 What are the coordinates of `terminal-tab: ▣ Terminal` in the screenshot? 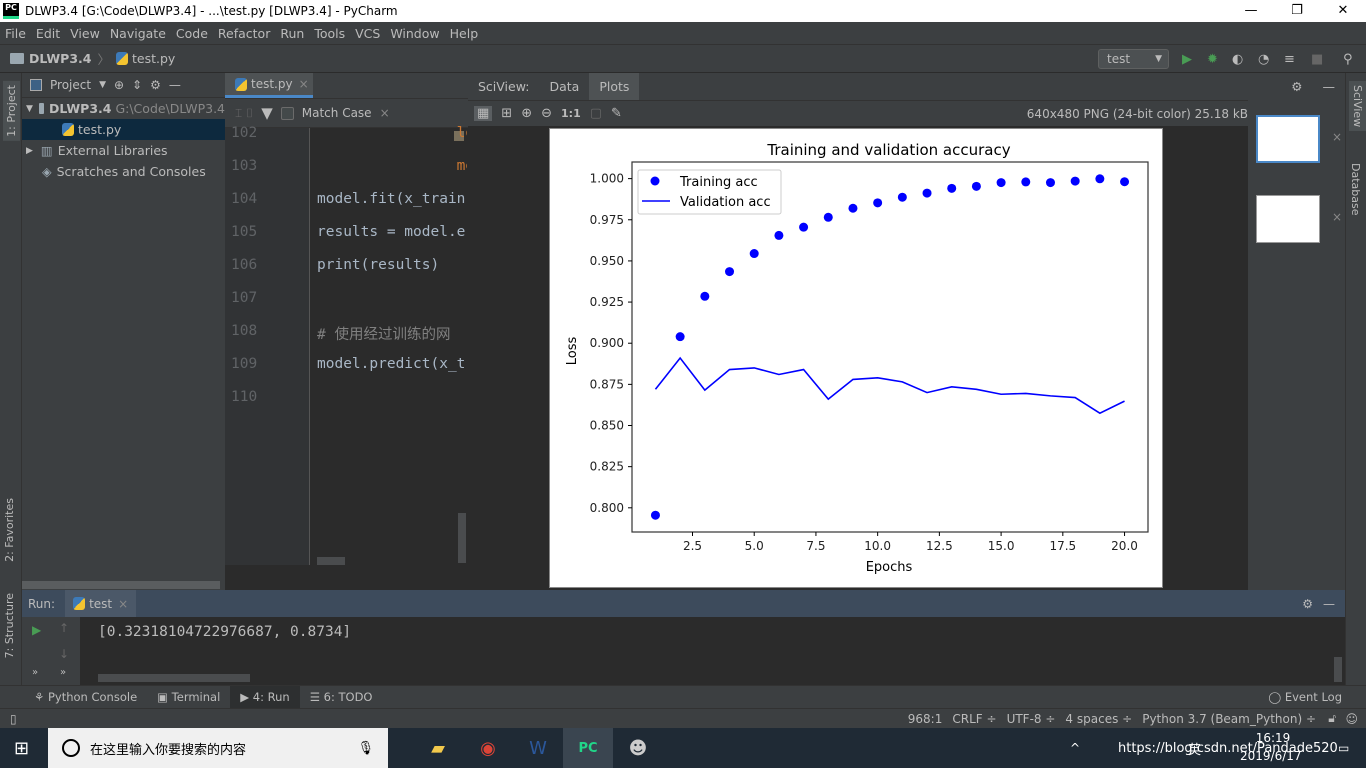 It's located at (188, 697).